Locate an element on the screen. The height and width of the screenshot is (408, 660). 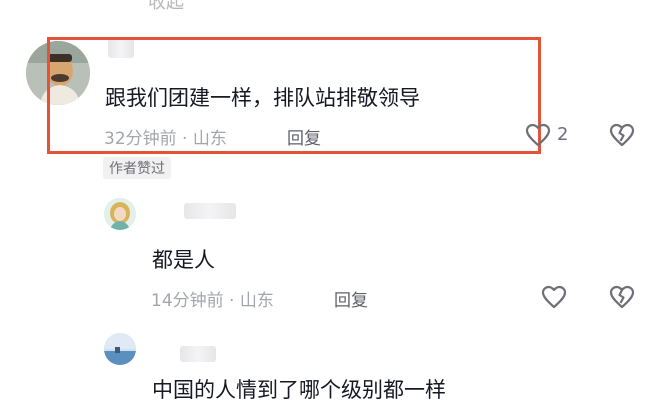
comment-text: 跟我们团建一样，排队站排敬领导 is located at coordinates (262, 98).